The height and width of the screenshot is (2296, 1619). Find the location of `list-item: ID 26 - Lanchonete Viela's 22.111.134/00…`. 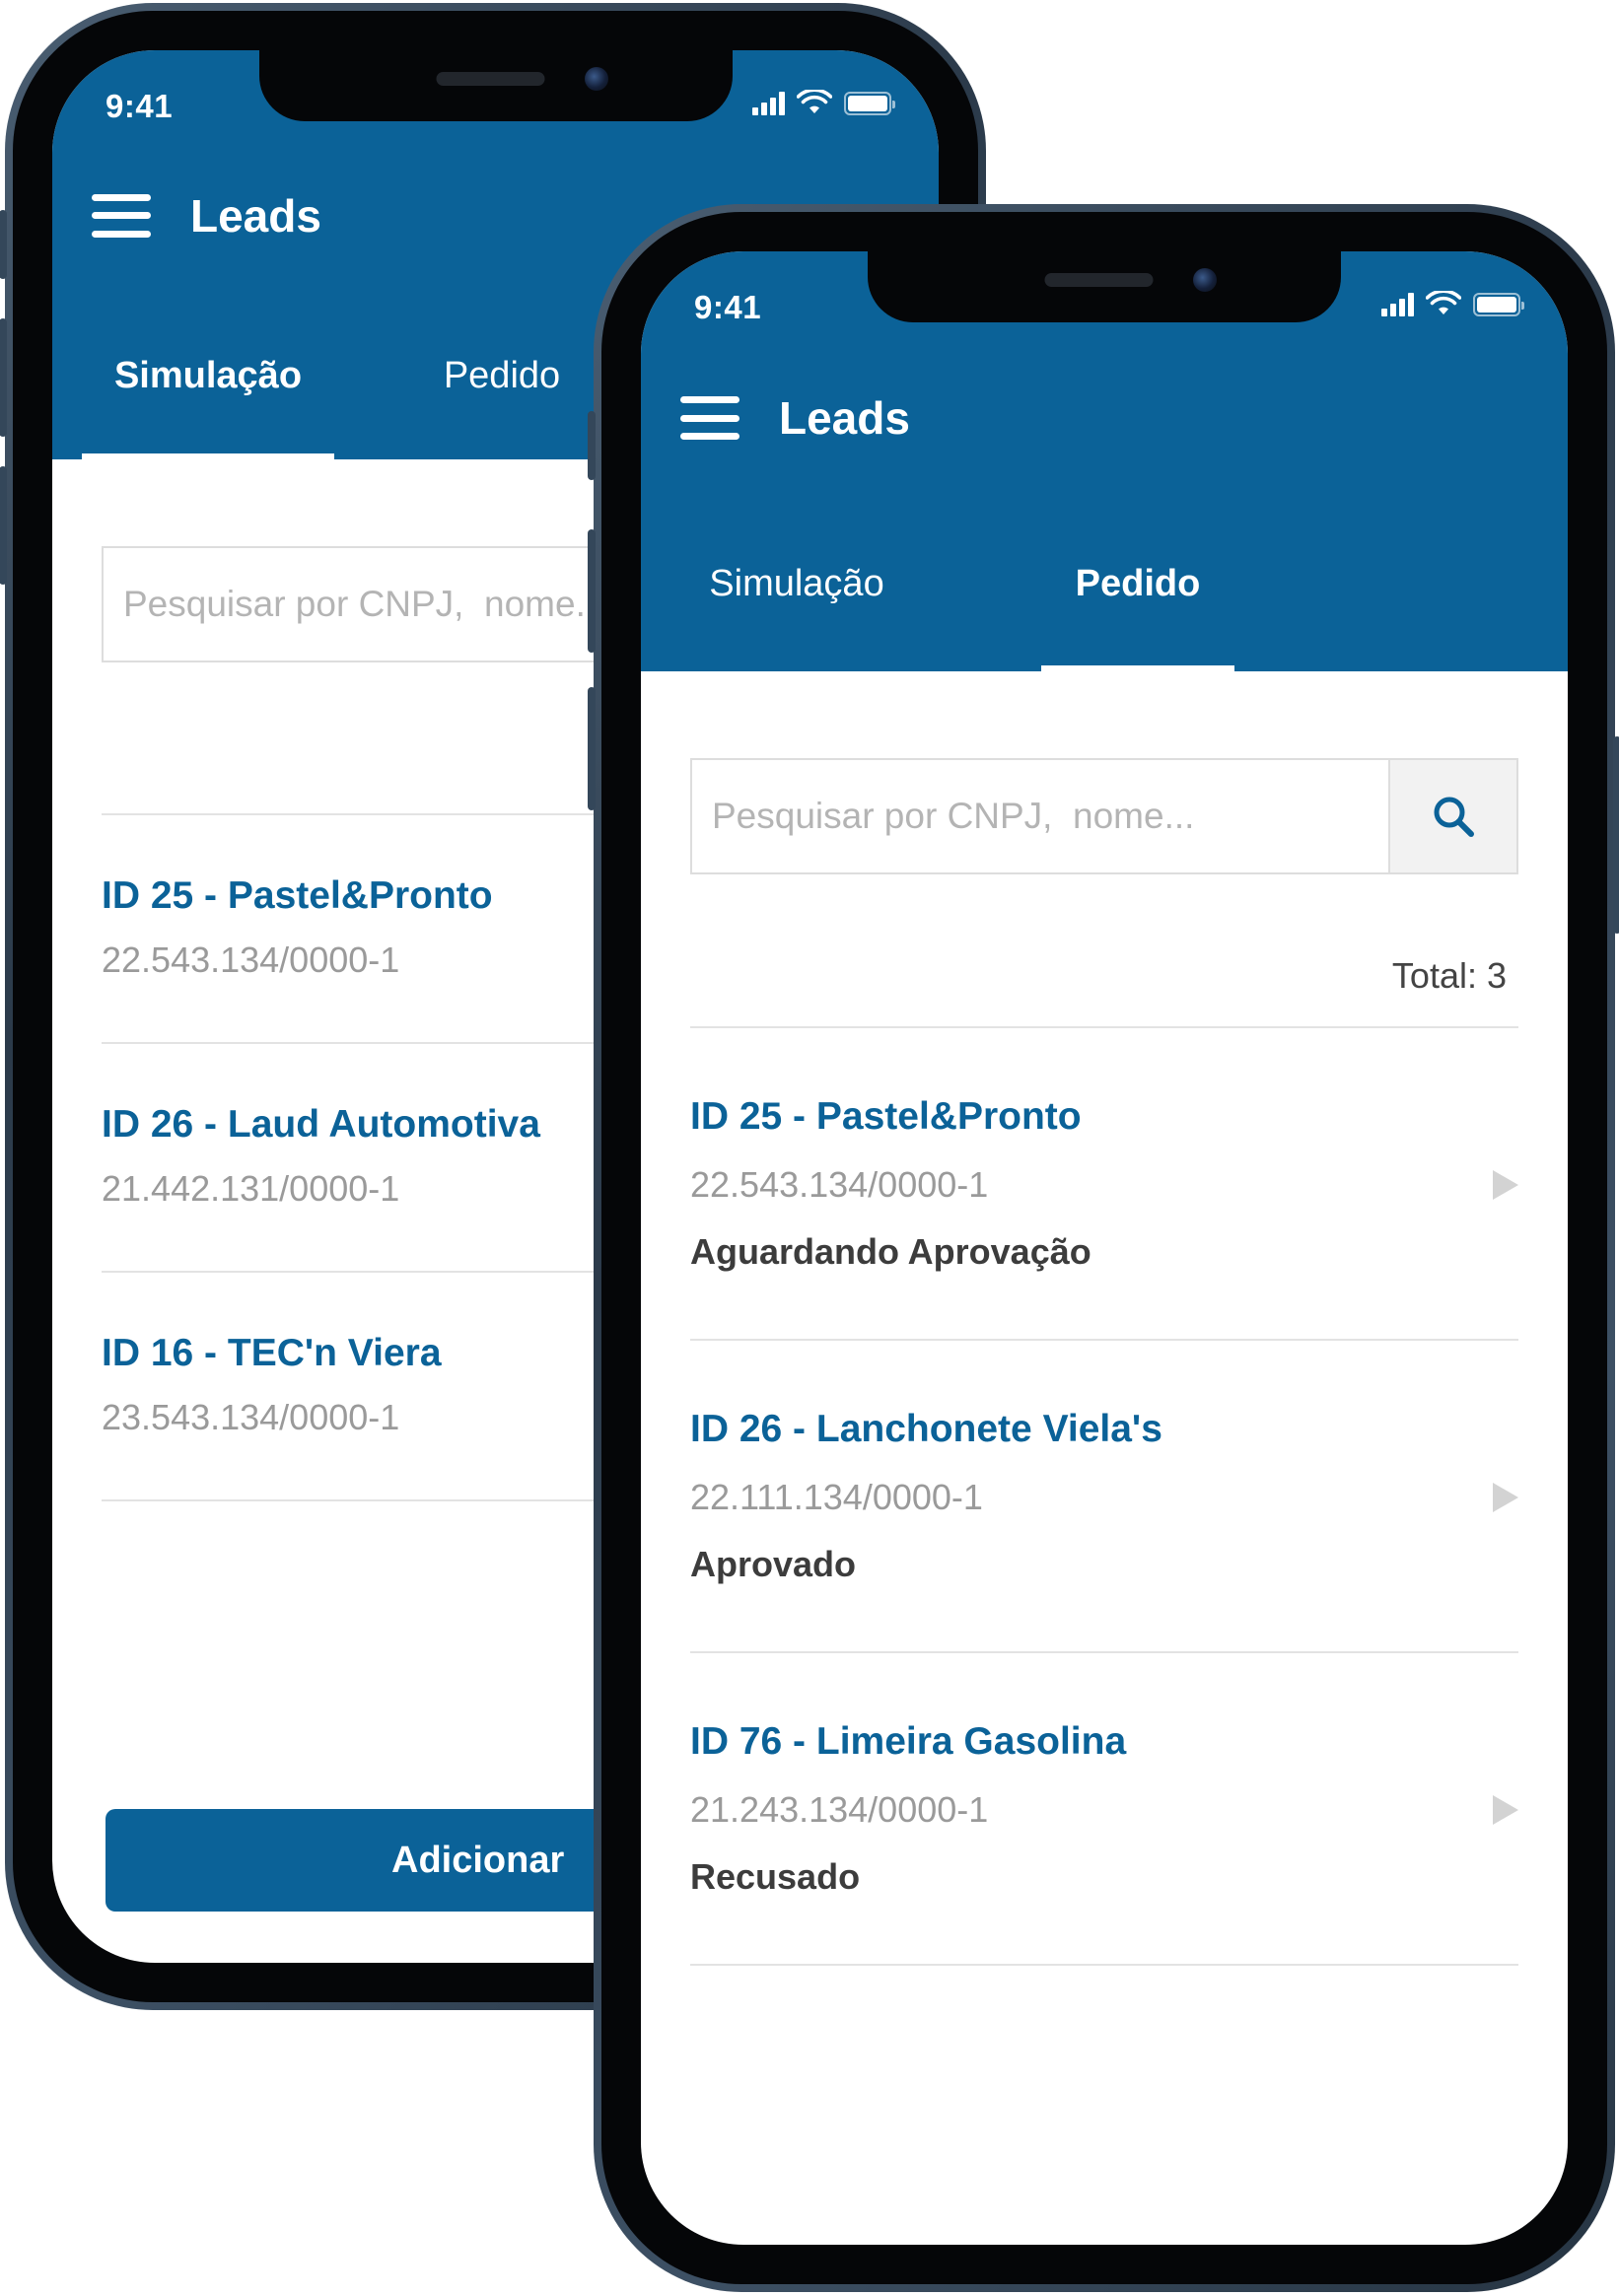

list-item: ID 26 - Lanchonete Viela's 22.111.134/00… is located at coordinates (1104, 1497).